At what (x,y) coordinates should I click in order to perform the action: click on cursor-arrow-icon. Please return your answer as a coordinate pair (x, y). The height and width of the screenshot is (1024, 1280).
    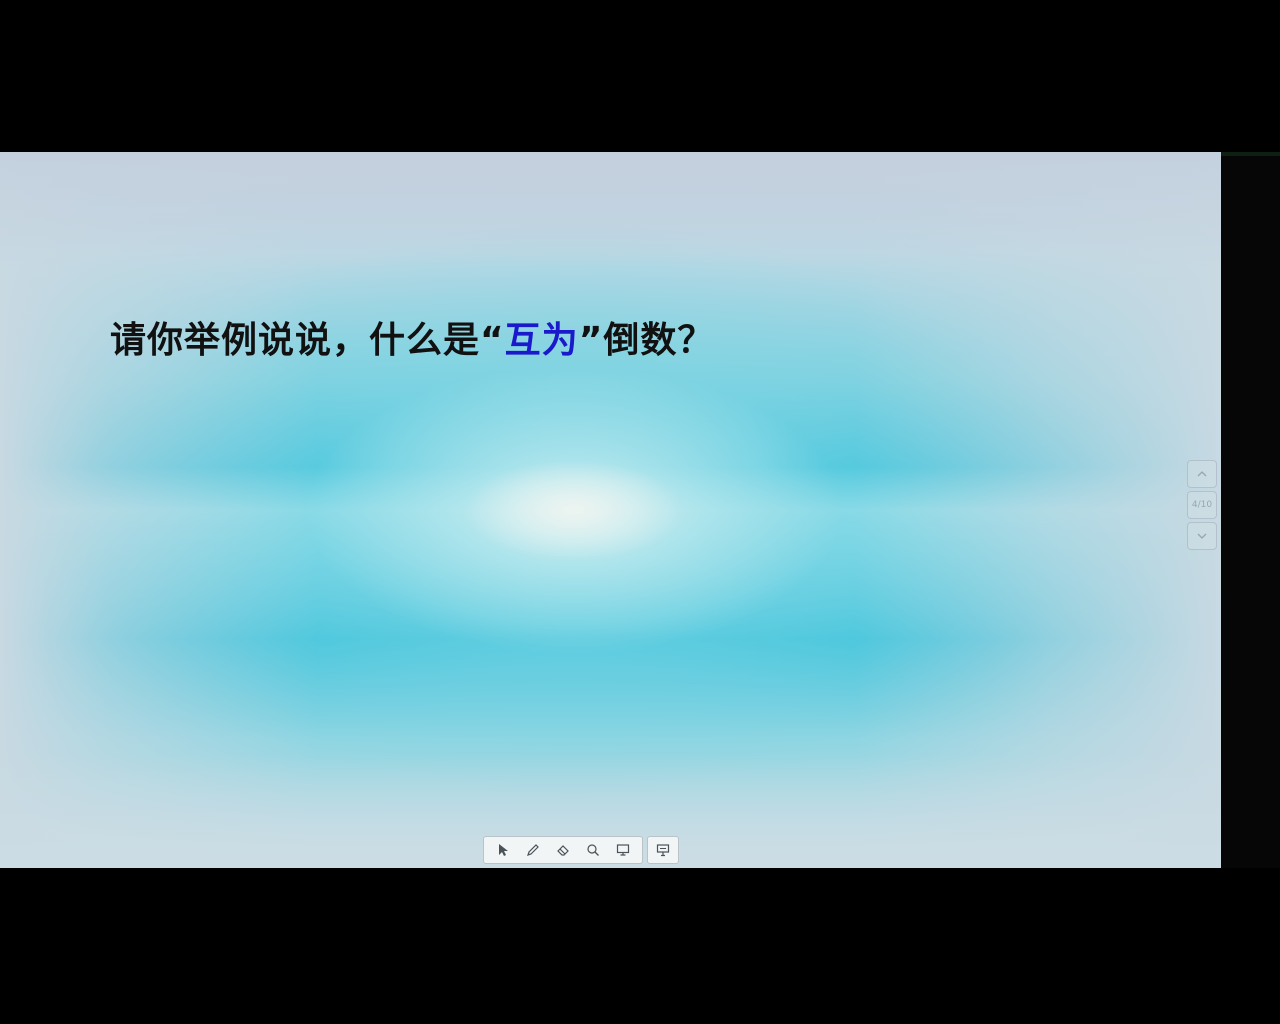
    Looking at the image, I should click on (503, 850).